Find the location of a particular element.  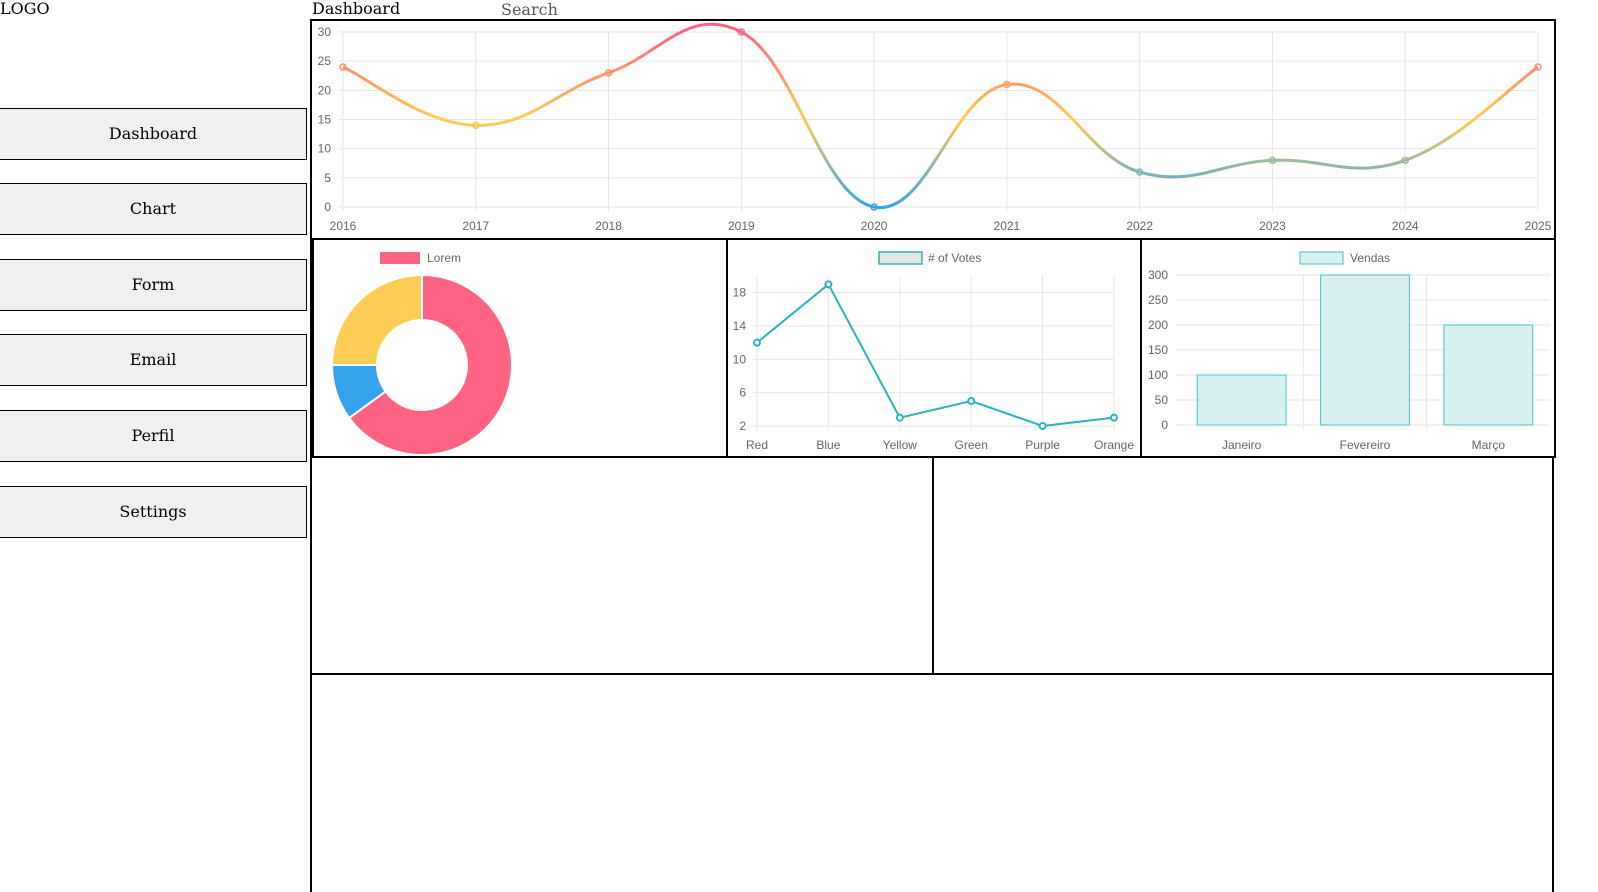

y-tick-label: 15 is located at coordinates (325, 120).